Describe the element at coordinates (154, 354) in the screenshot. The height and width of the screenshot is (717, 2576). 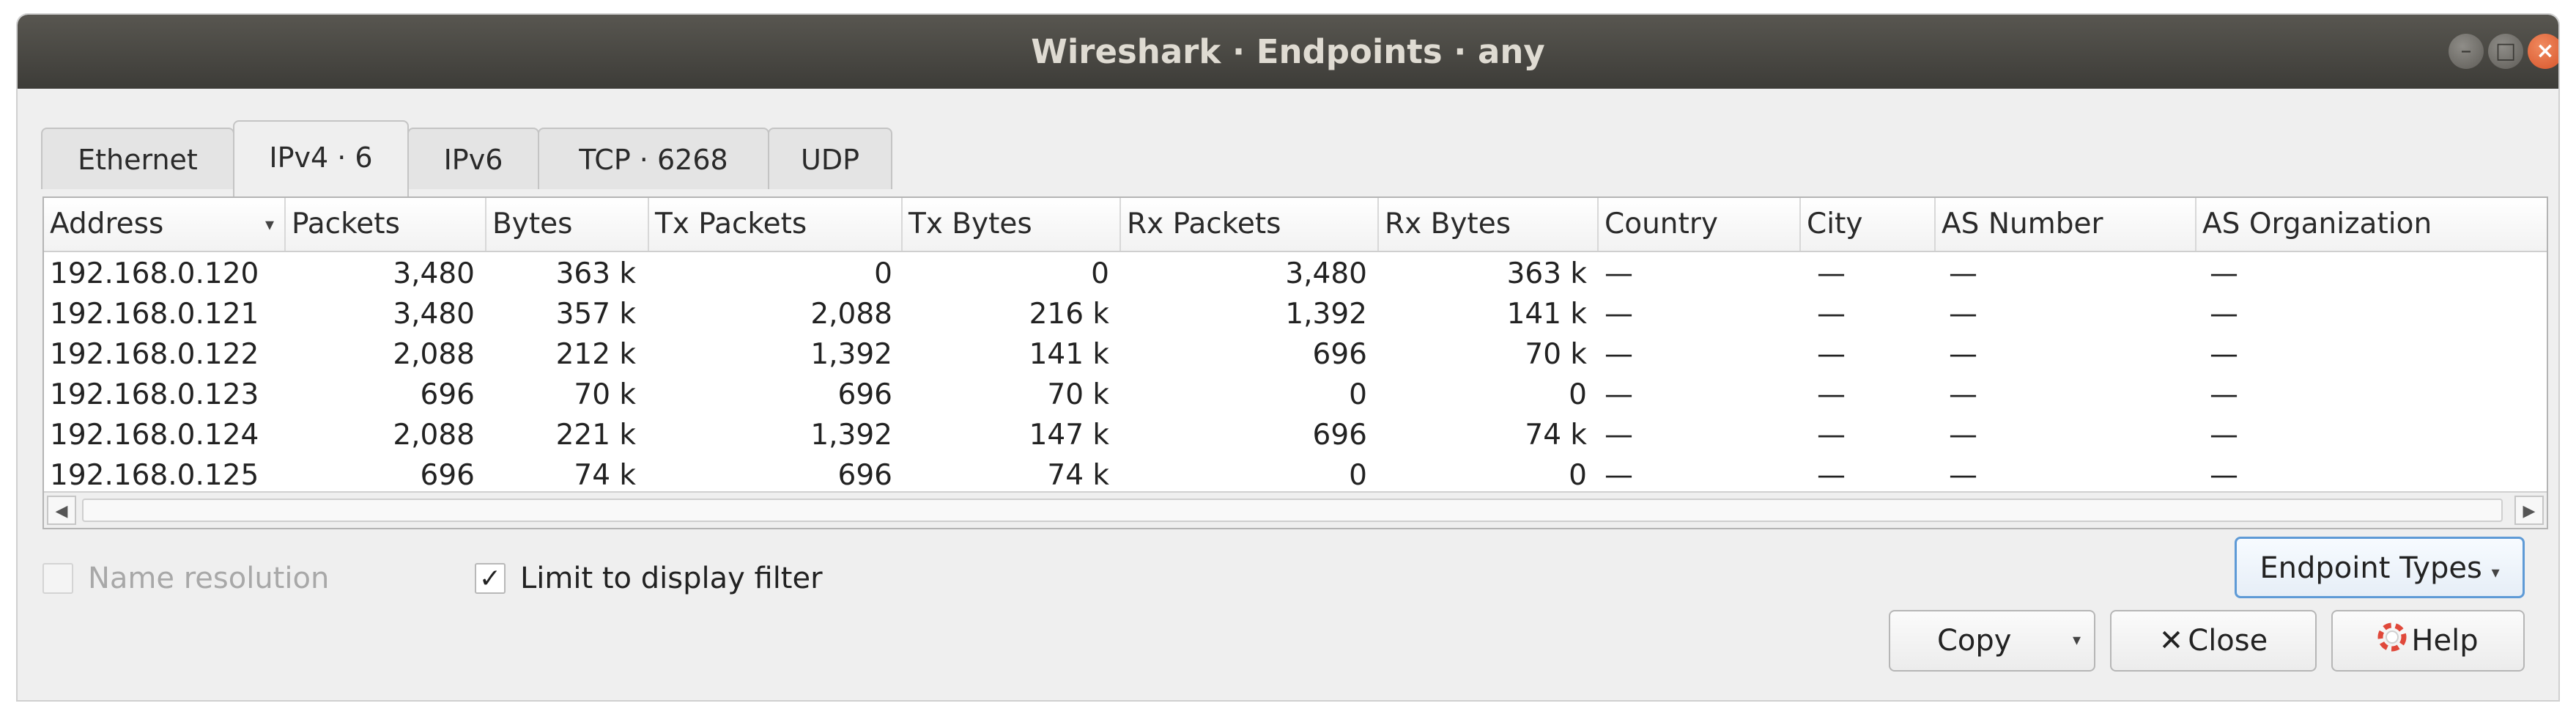
I see `cell-address: 192.168.0.122` at that location.